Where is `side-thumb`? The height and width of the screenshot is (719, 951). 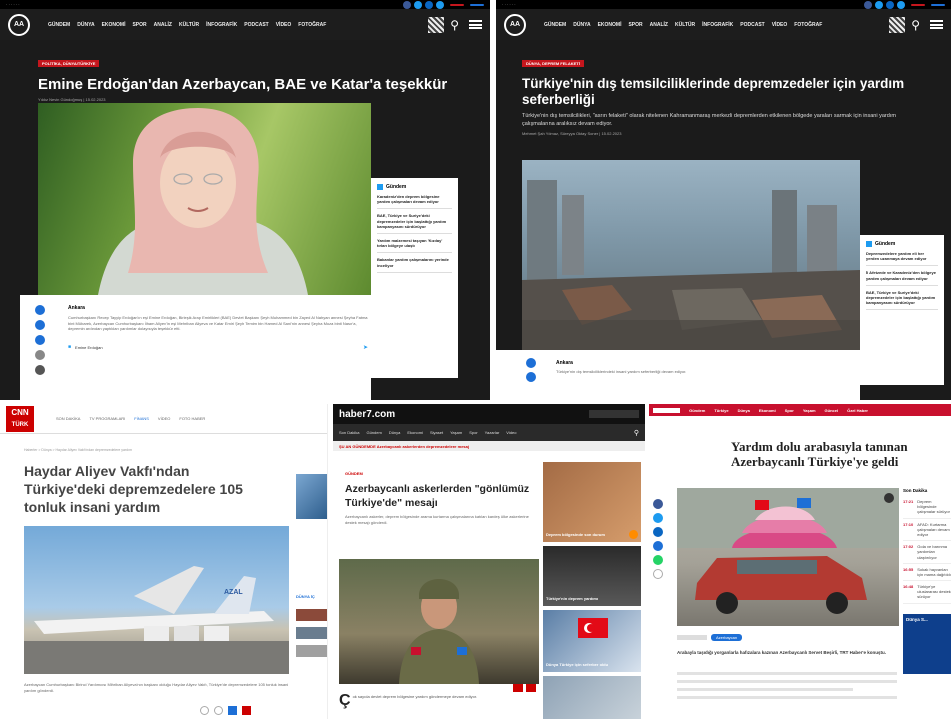
side-thumb is located at coordinates (592, 697).